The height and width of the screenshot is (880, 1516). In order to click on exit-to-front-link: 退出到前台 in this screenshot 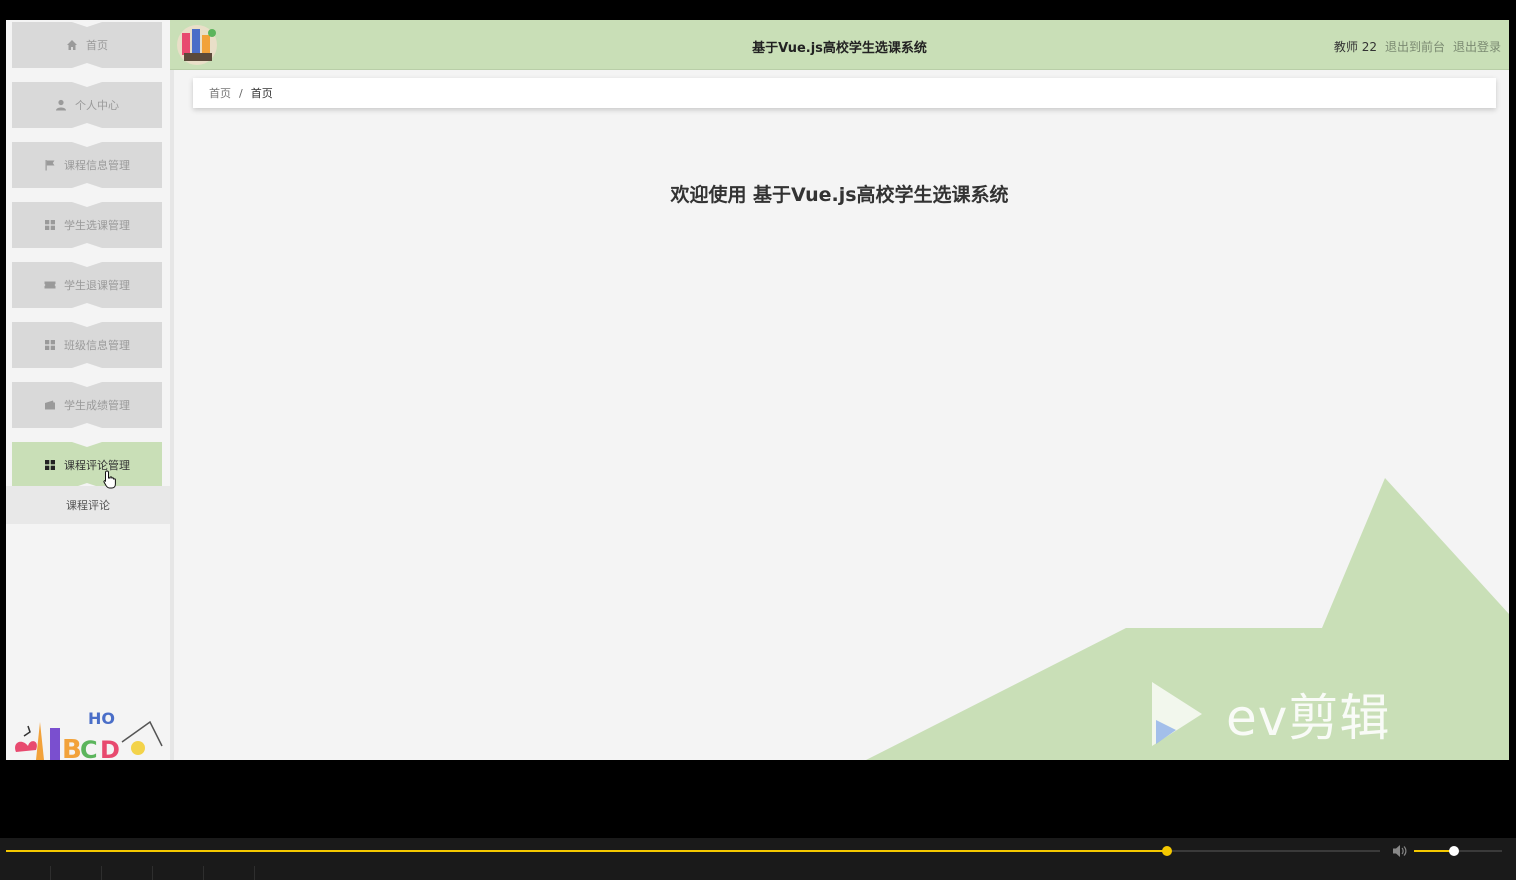, I will do `click(1415, 46)`.